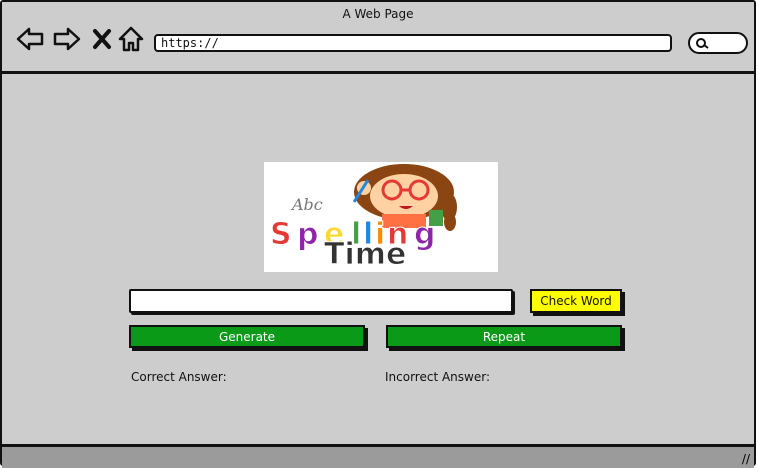 The image size is (758, 468). Describe the element at coordinates (378, 456) in the screenshot. I see `status-bar: //` at that location.